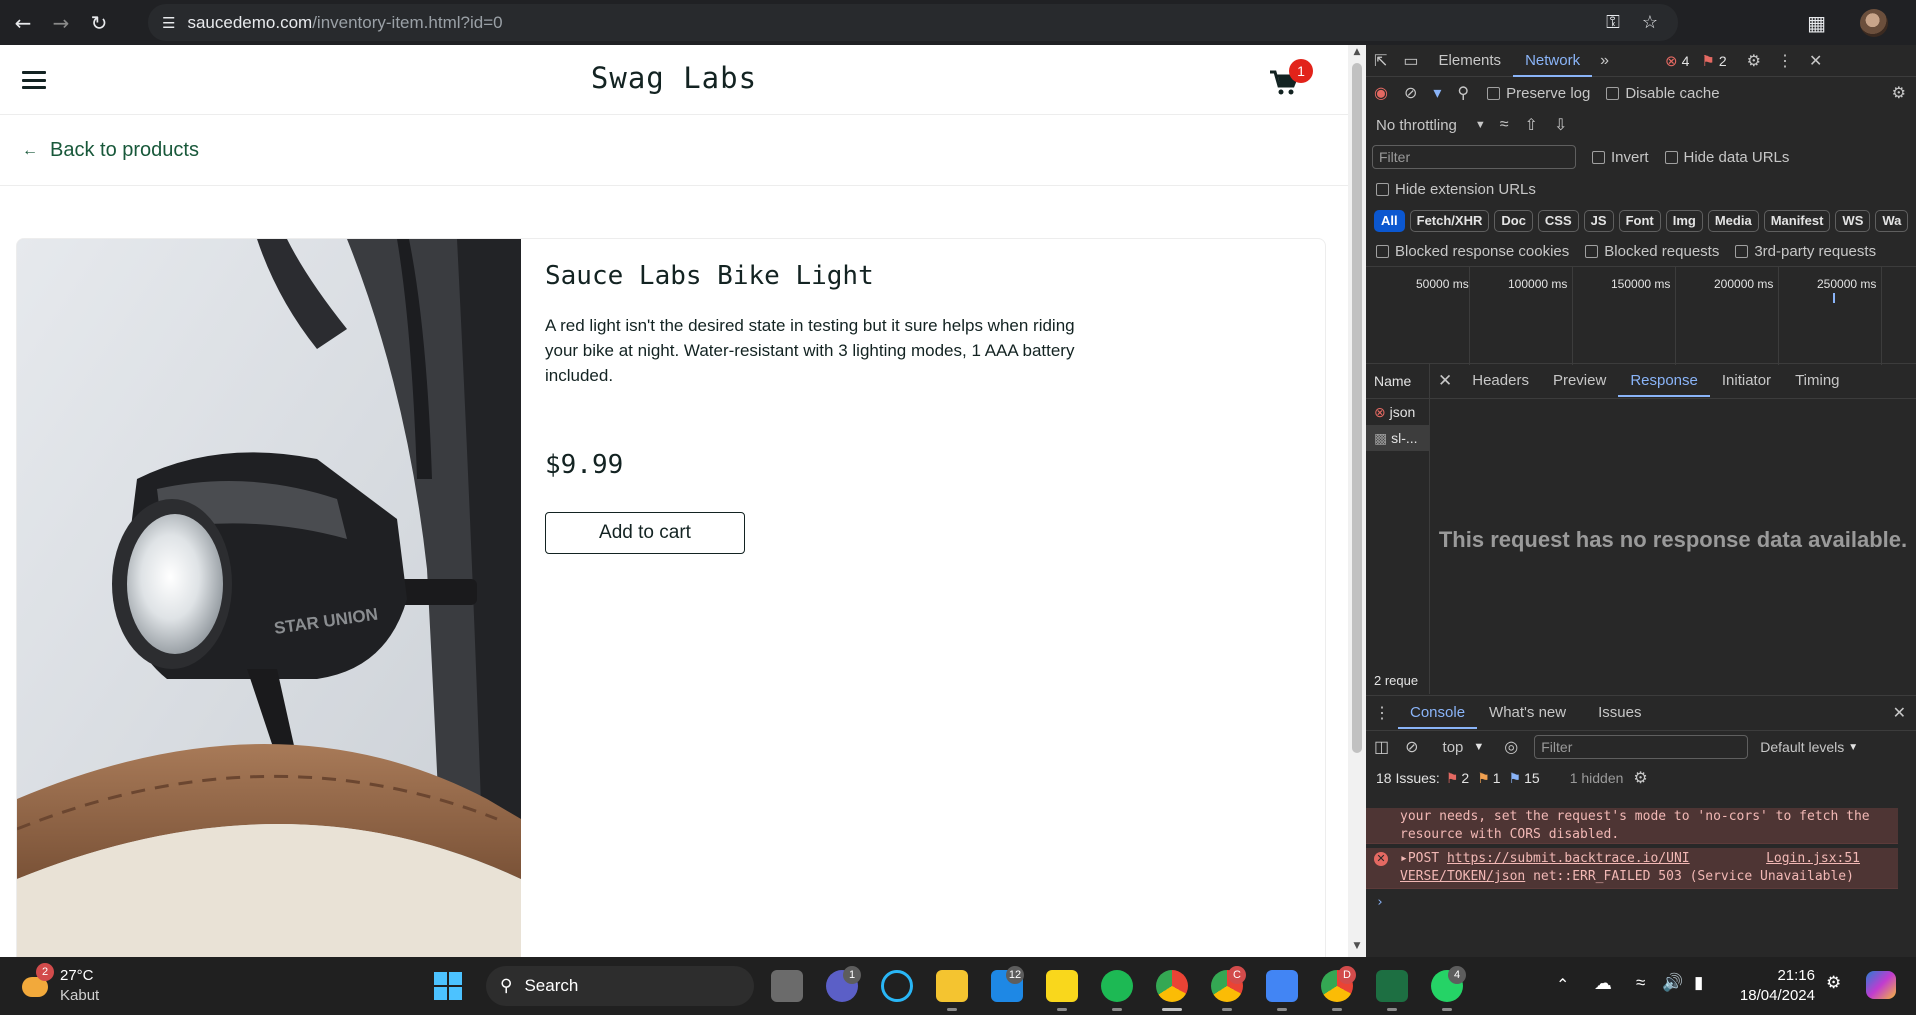 This screenshot has height=1015, width=1916. Describe the element at coordinates (1672, 983) in the screenshot. I see `volume-icon: 🔊` at that location.